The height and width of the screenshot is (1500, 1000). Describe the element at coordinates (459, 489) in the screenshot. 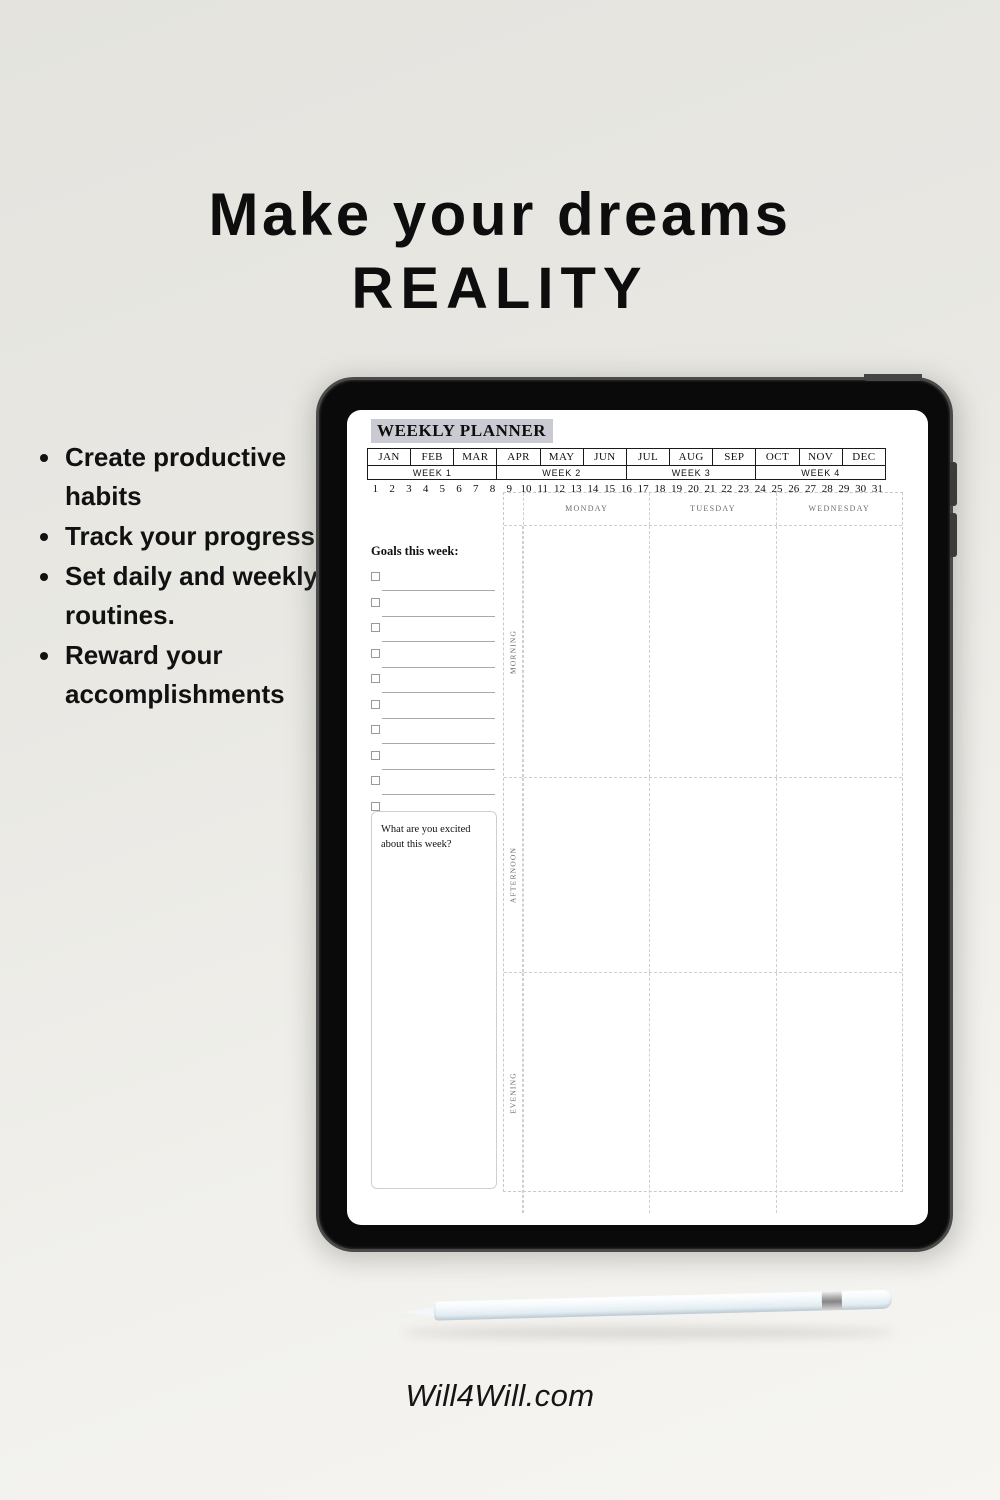

I see `day-number: 6` at that location.